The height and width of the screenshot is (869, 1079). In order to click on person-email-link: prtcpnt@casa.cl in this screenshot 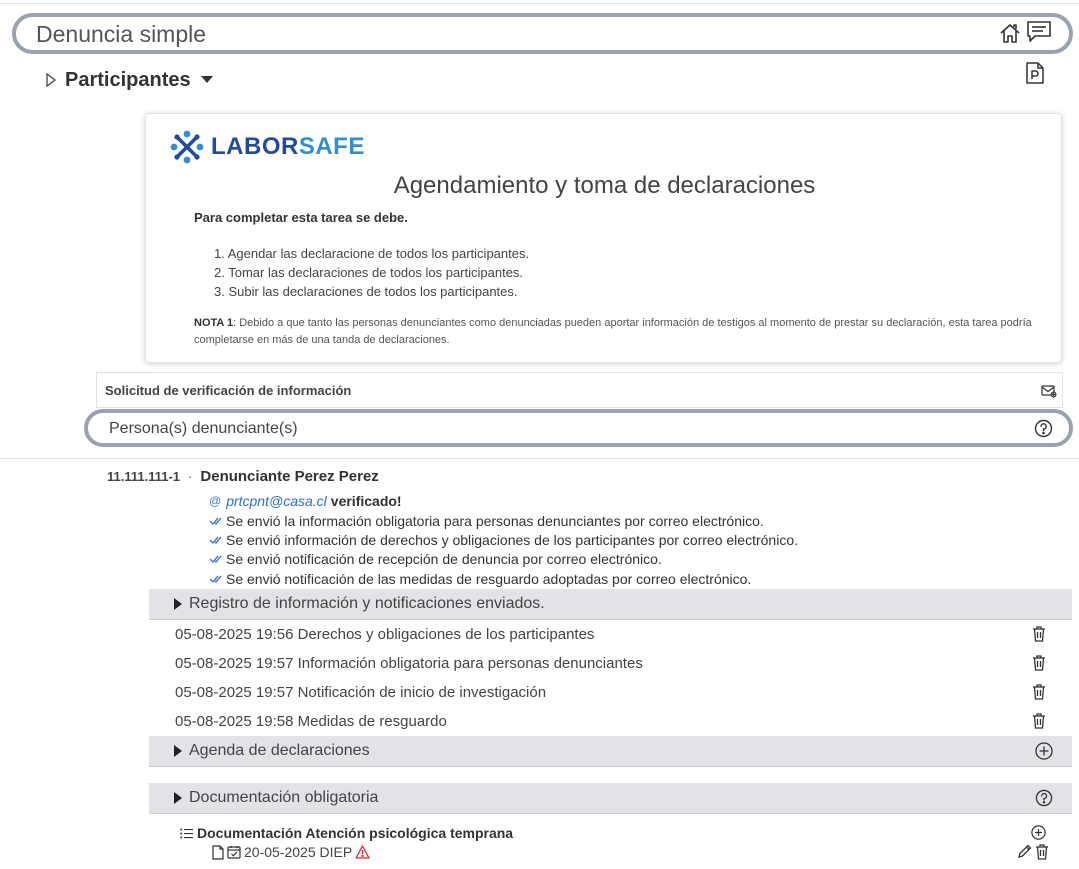, I will do `click(276, 501)`.